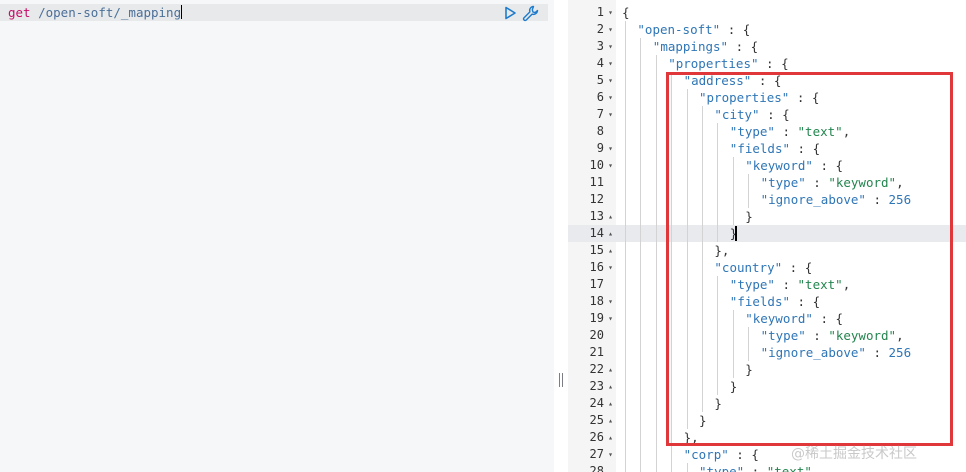  Describe the element at coordinates (763, 267) in the screenshot. I see `code-text: "country" : {` at that location.